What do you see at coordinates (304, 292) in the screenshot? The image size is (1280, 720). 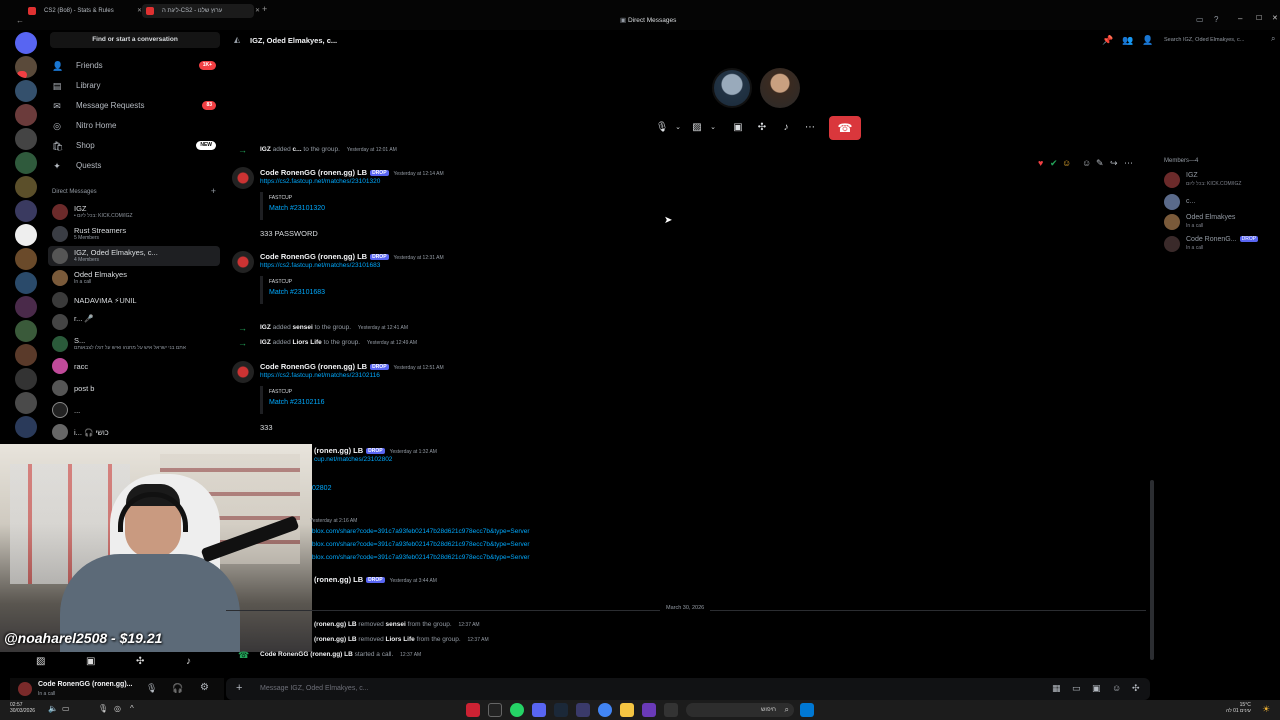 I see `embed-title-link: Match #23101683` at bounding box center [304, 292].